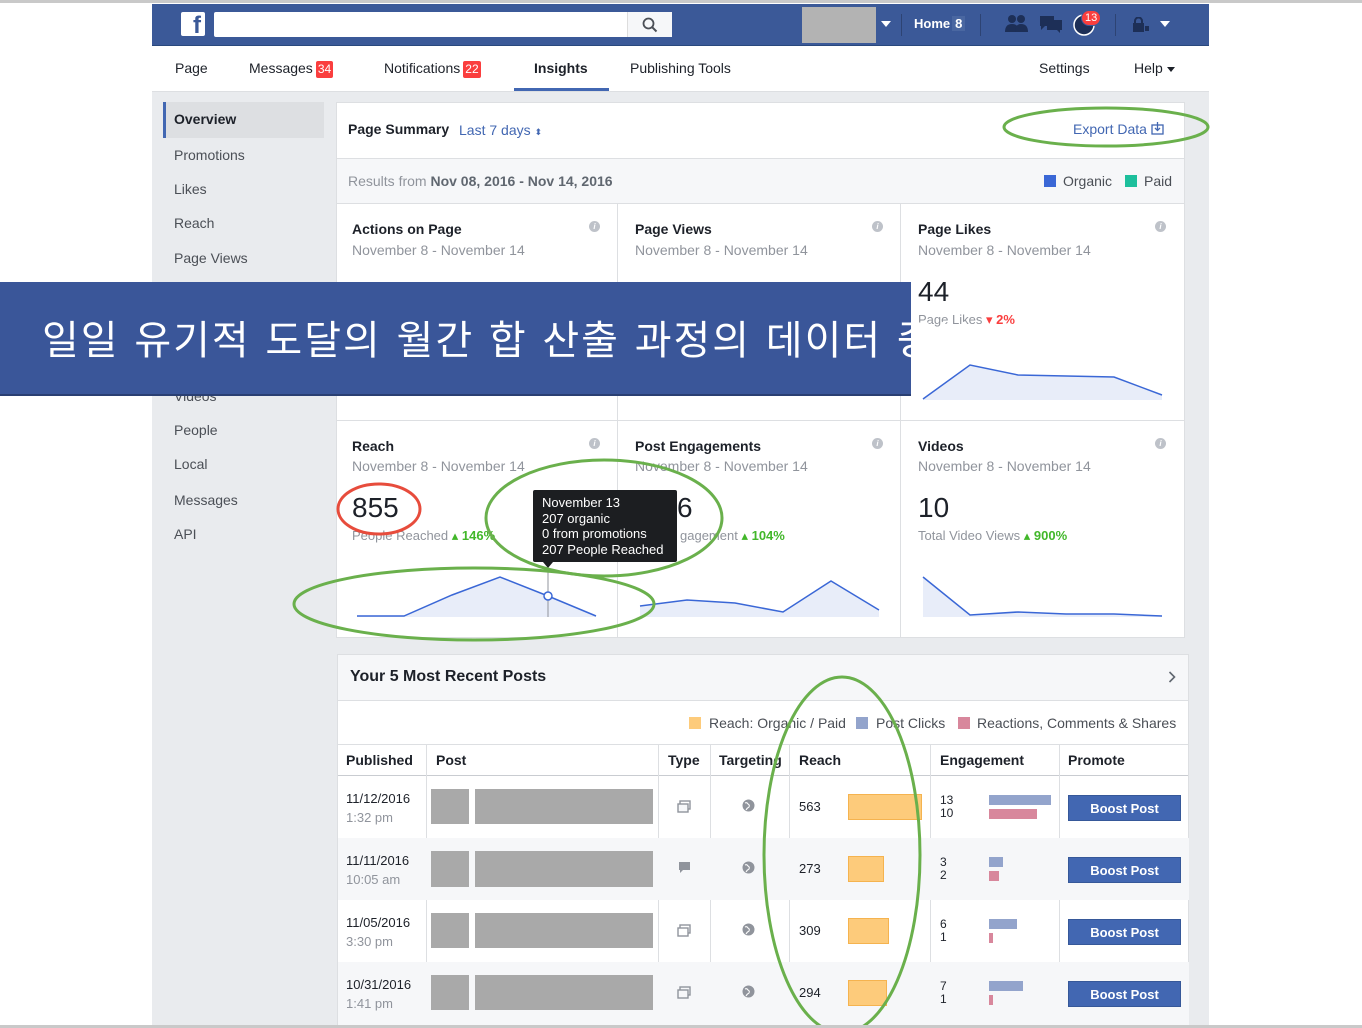 This screenshot has height=1028, width=1362. I want to click on annotation-banner: 일일 유기적 도달의 월간 합 산출 과정의 데이터 중복 오류, so click(532, 339).